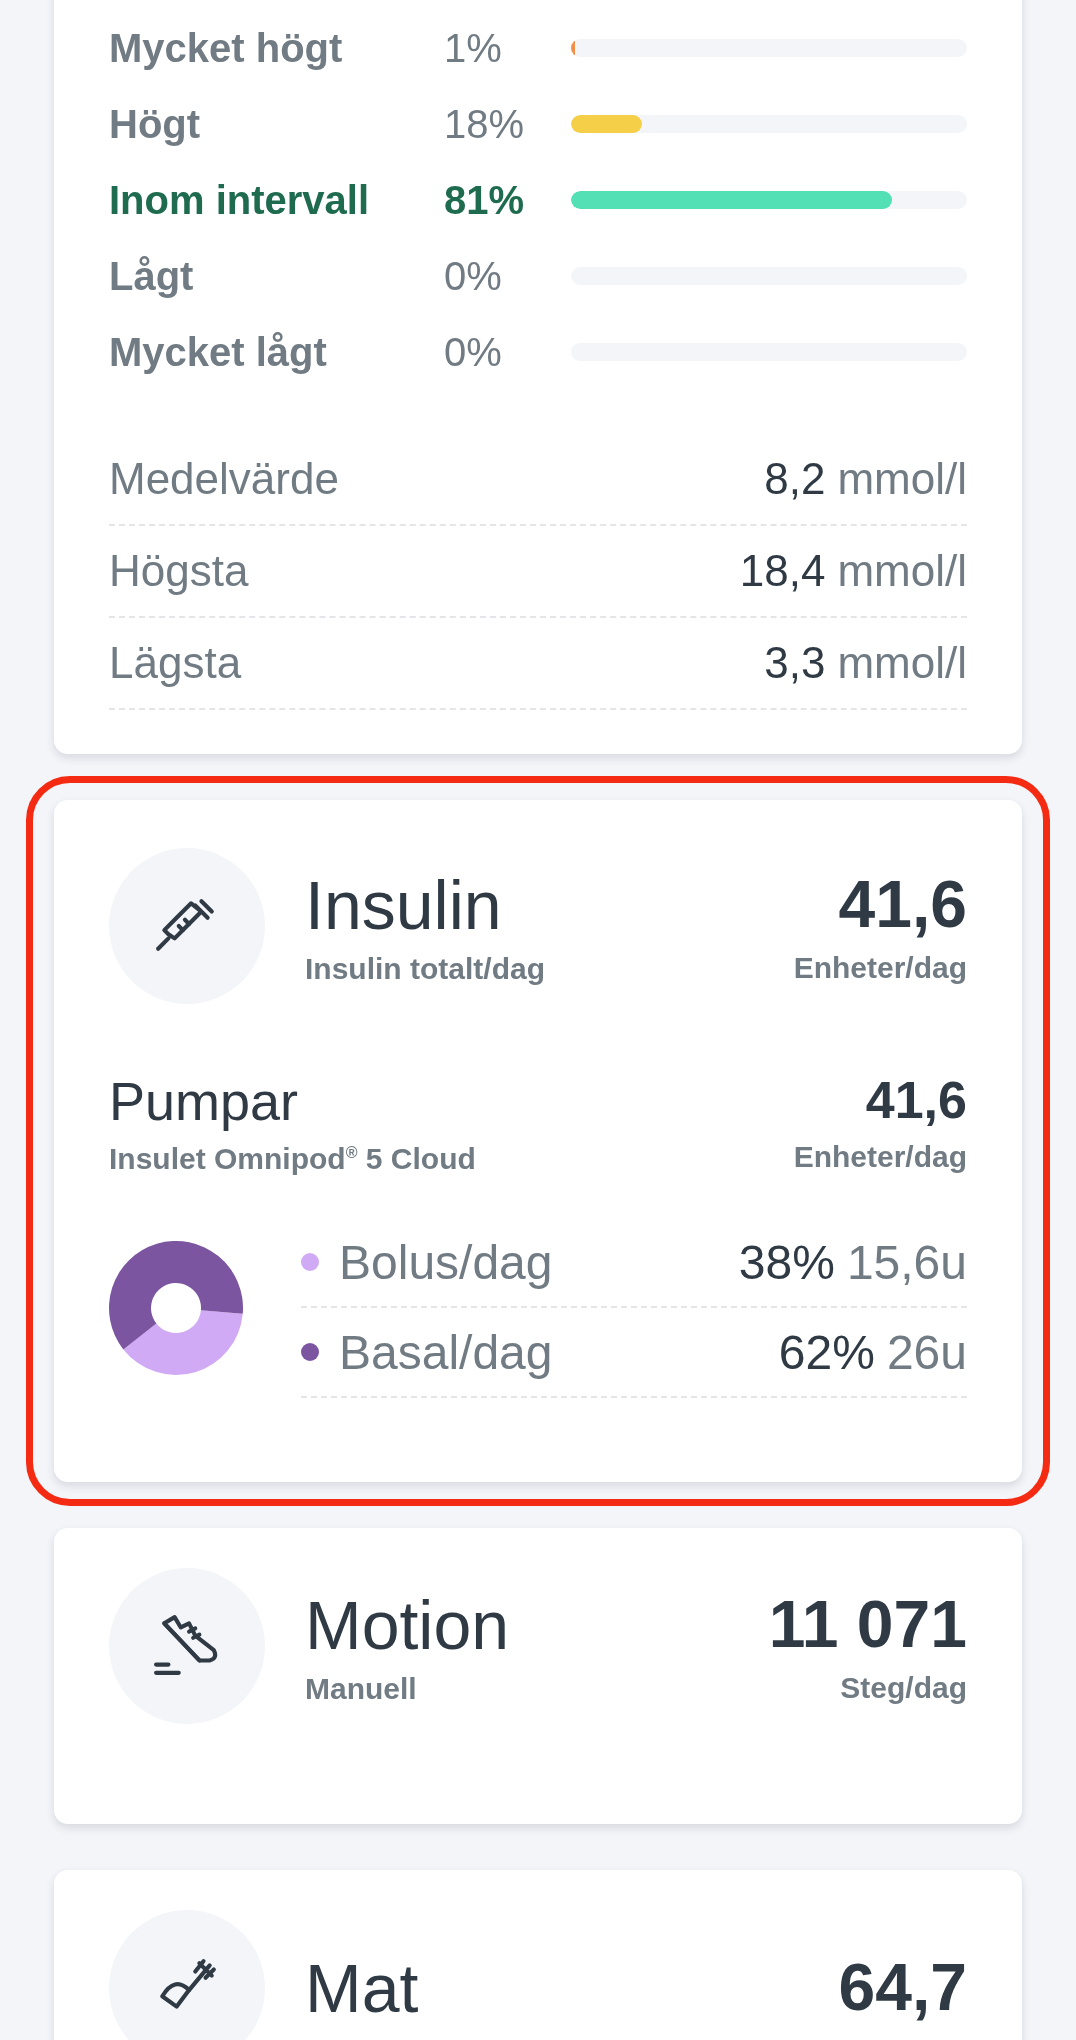 Image resolution: width=1076 pixels, height=2040 pixels. What do you see at coordinates (292, 1159) in the screenshot?
I see `pump-device: Insulet Omnipod$^{®}$ 5 Cloud` at bounding box center [292, 1159].